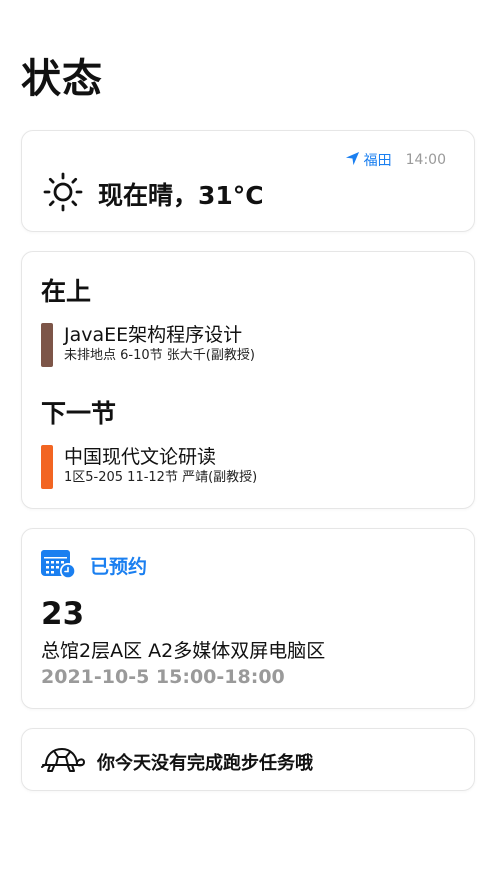 Image resolution: width=497 pixels, height=883 pixels. I want to click on course-name: JavaEE架构程序设计, so click(153, 335).